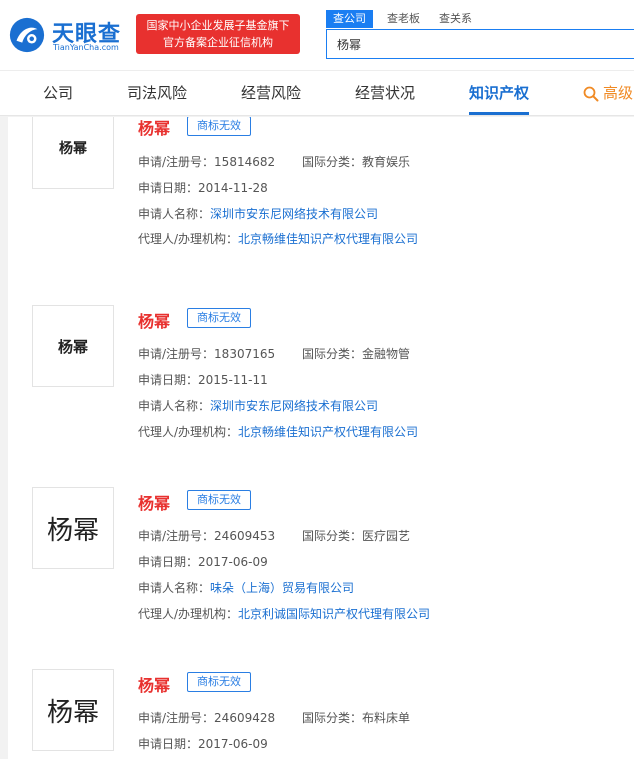 Image resolution: width=634 pixels, height=759 pixels. What do you see at coordinates (591, 93) in the screenshot?
I see `search-icon` at bounding box center [591, 93].